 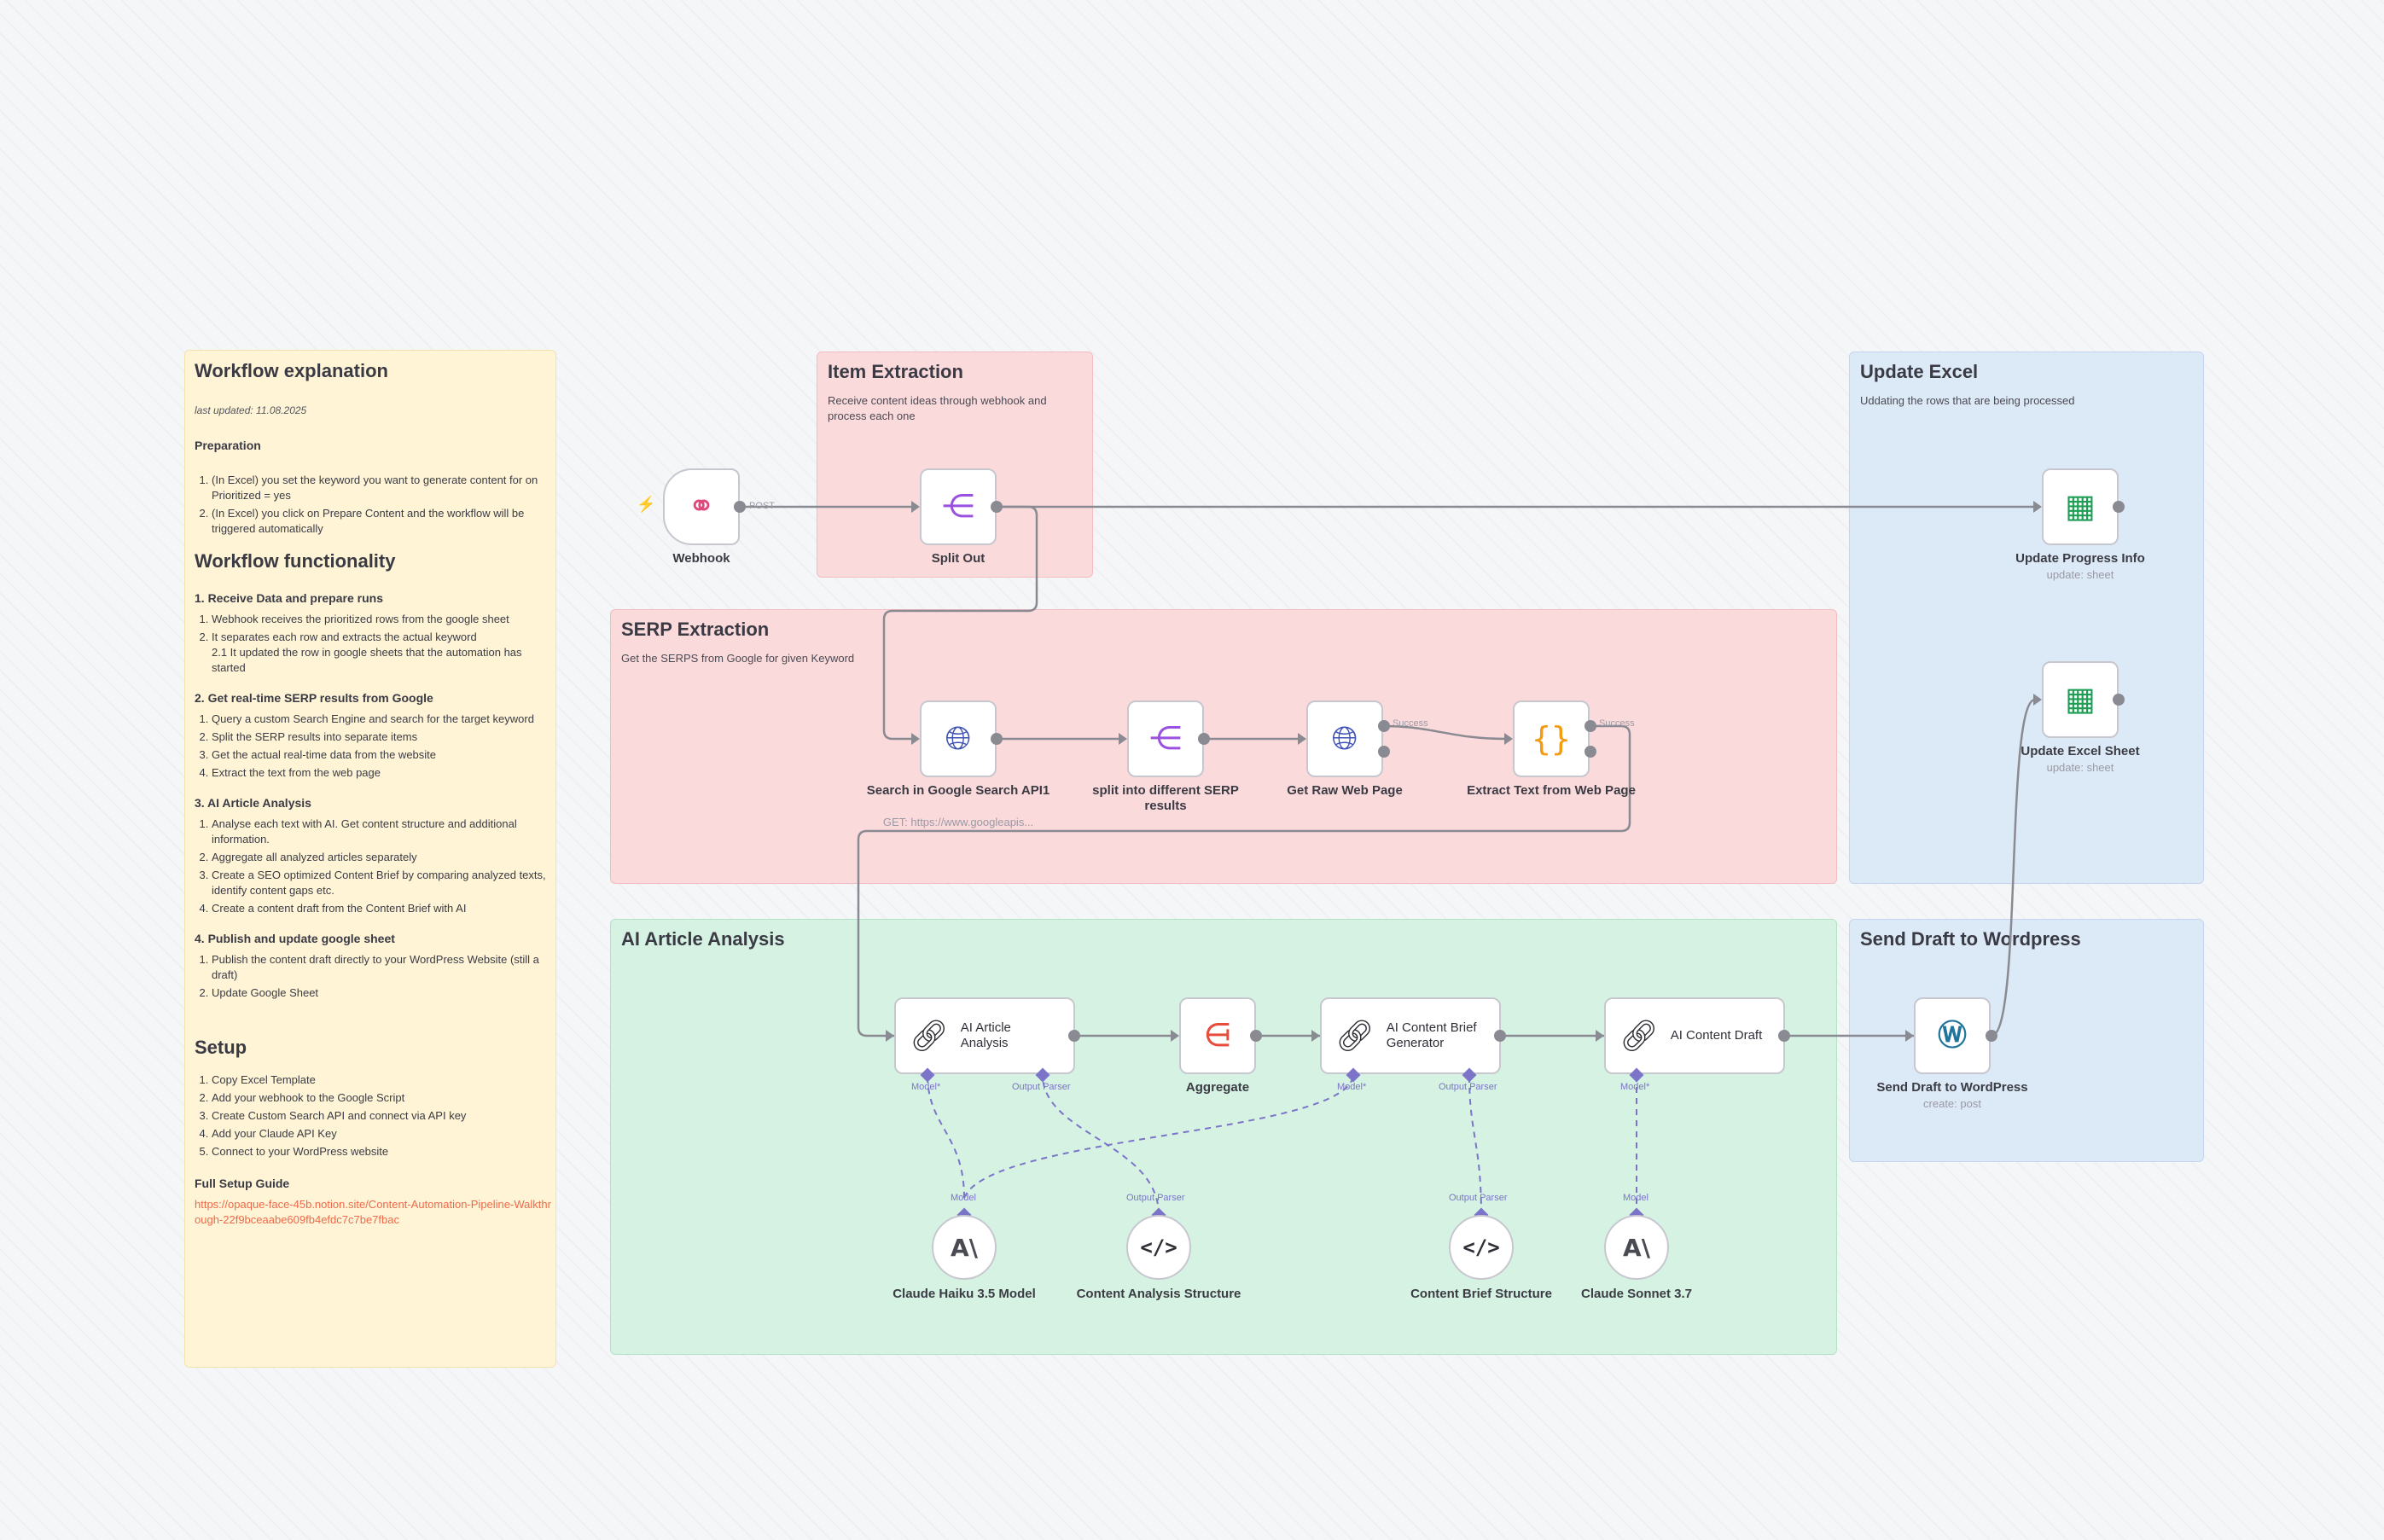 What do you see at coordinates (701, 558) in the screenshot?
I see `node-label: Webhook` at bounding box center [701, 558].